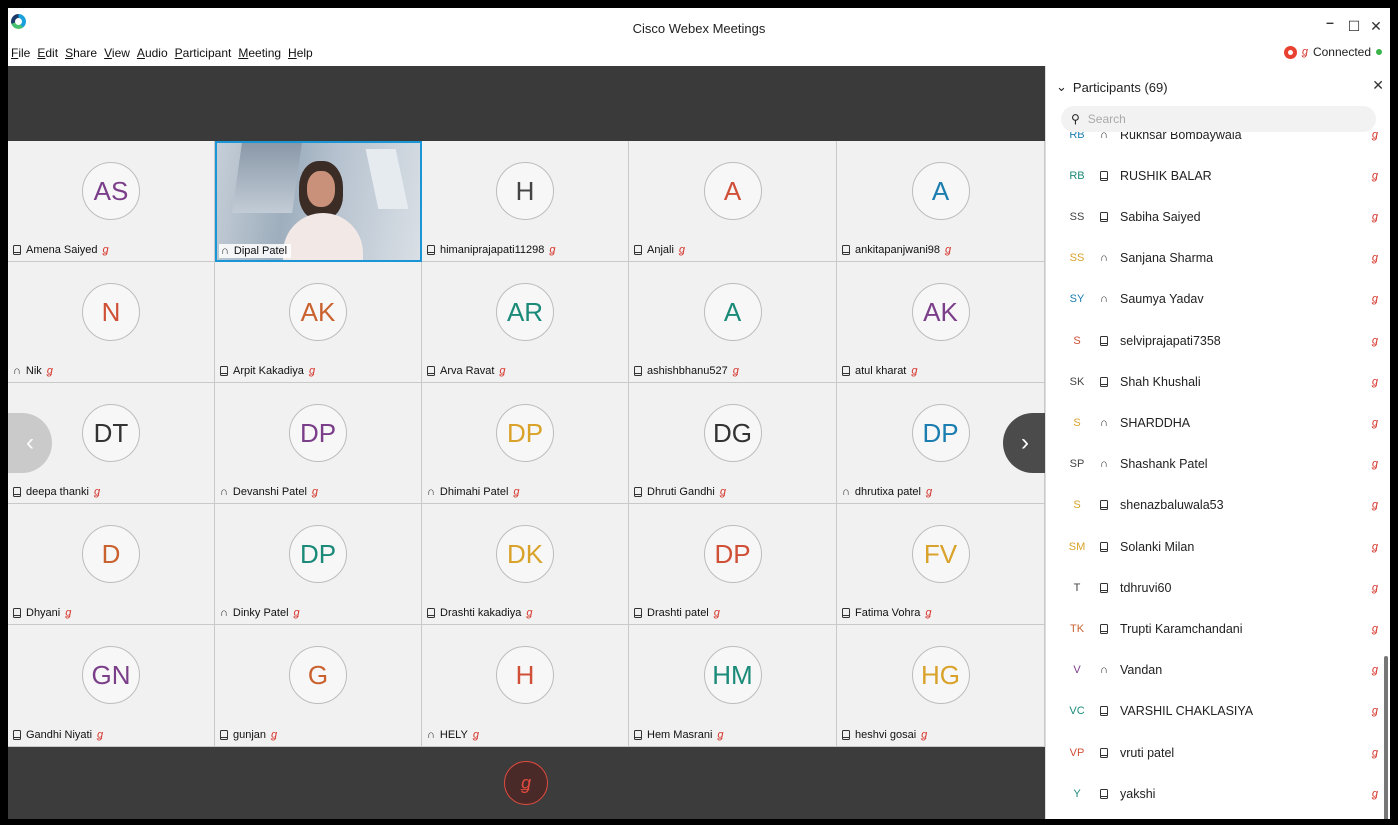 Image resolution: width=1398 pixels, height=825 pixels. I want to click on participant-tile: AR Arva Ravat ǥ, so click(525, 322).